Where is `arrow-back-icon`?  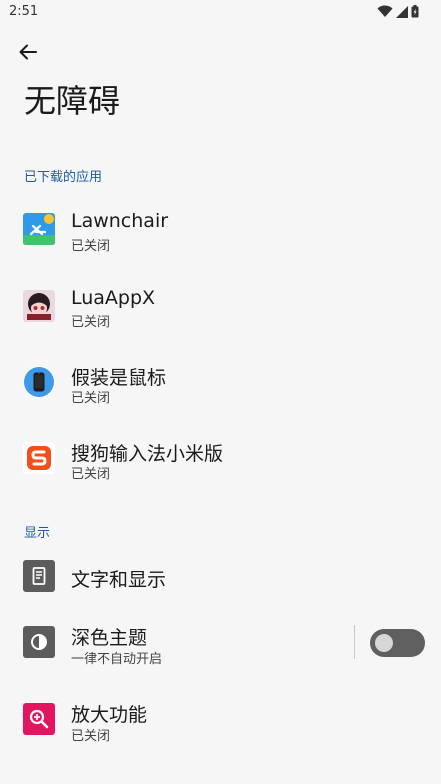 arrow-back-icon is located at coordinates (28, 52).